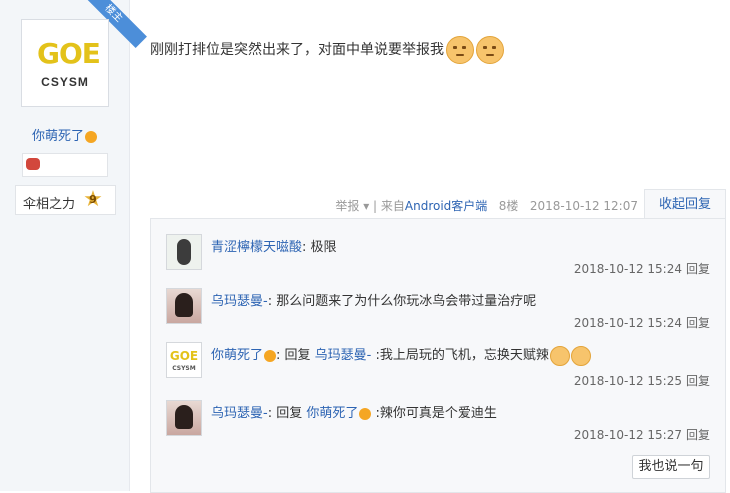 This screenshot has width=730, height=493. Describe the element at coordinates (237, 355) in the screenshot. I see `reply-user-link: 你萌死了` at that location.